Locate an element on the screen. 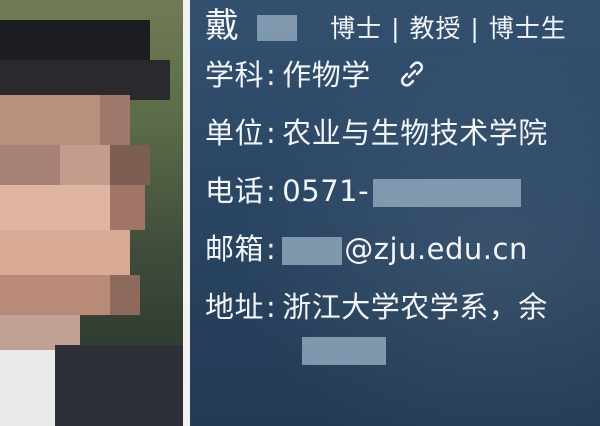 The height and width of the screenshot is (426, 600). photo-divider is located at coordinates (186, 213).